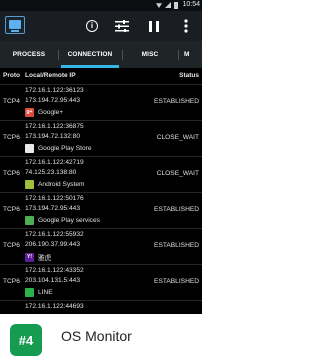 This screenshot has height=360, width=320. Describe the element at coordinates (176, 5) in the screenshot. I see `battery-icon` at that location.